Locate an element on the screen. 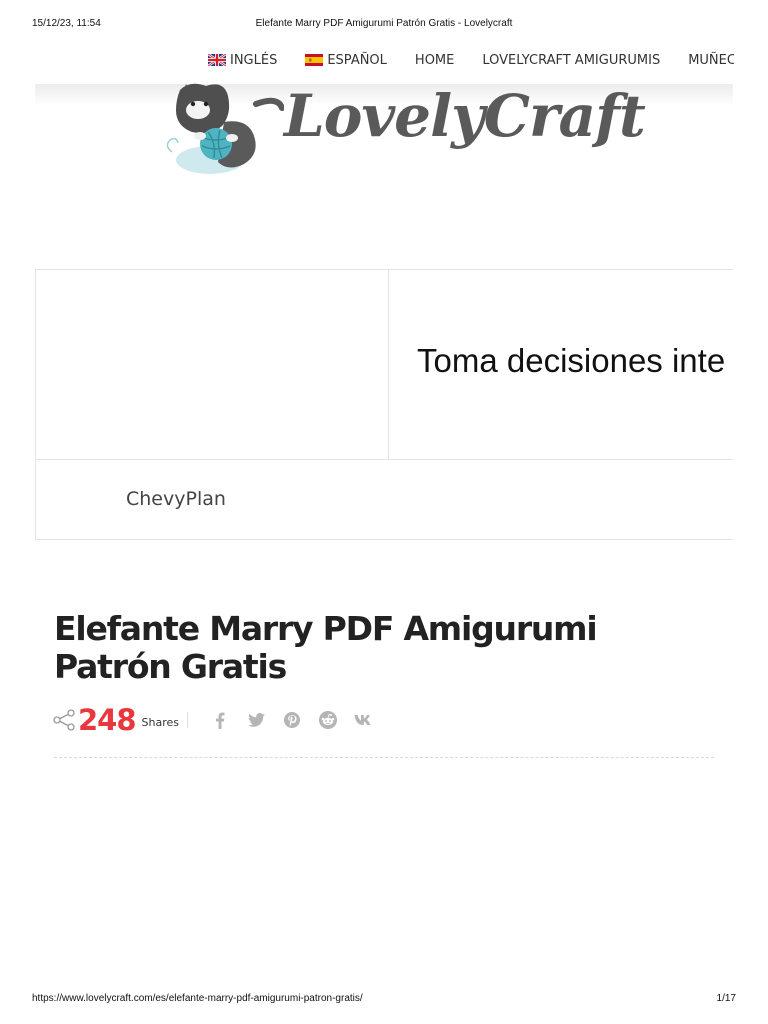 The height and width of the screenshot is (1024, 768). ad-image-area is located at coordinates (212, 365).